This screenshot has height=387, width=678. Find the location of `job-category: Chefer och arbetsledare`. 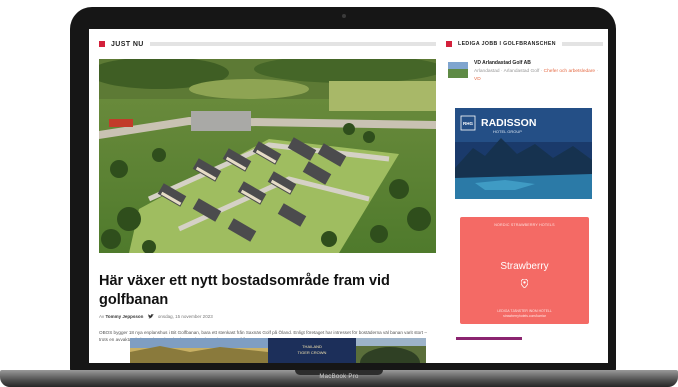

job-category: Chefer och arbetsledare is located at coordinates (569, 71).